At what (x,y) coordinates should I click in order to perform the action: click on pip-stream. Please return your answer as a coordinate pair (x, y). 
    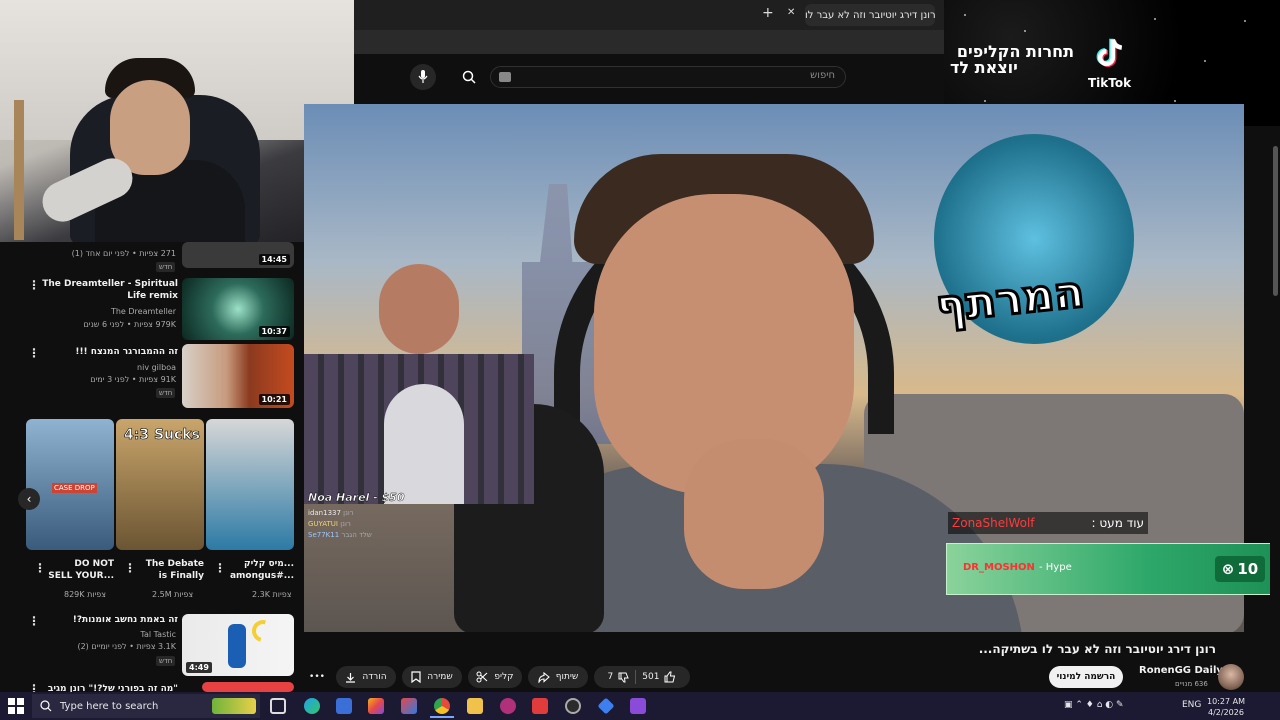
    Looking at the image, I should click on (419, 429).